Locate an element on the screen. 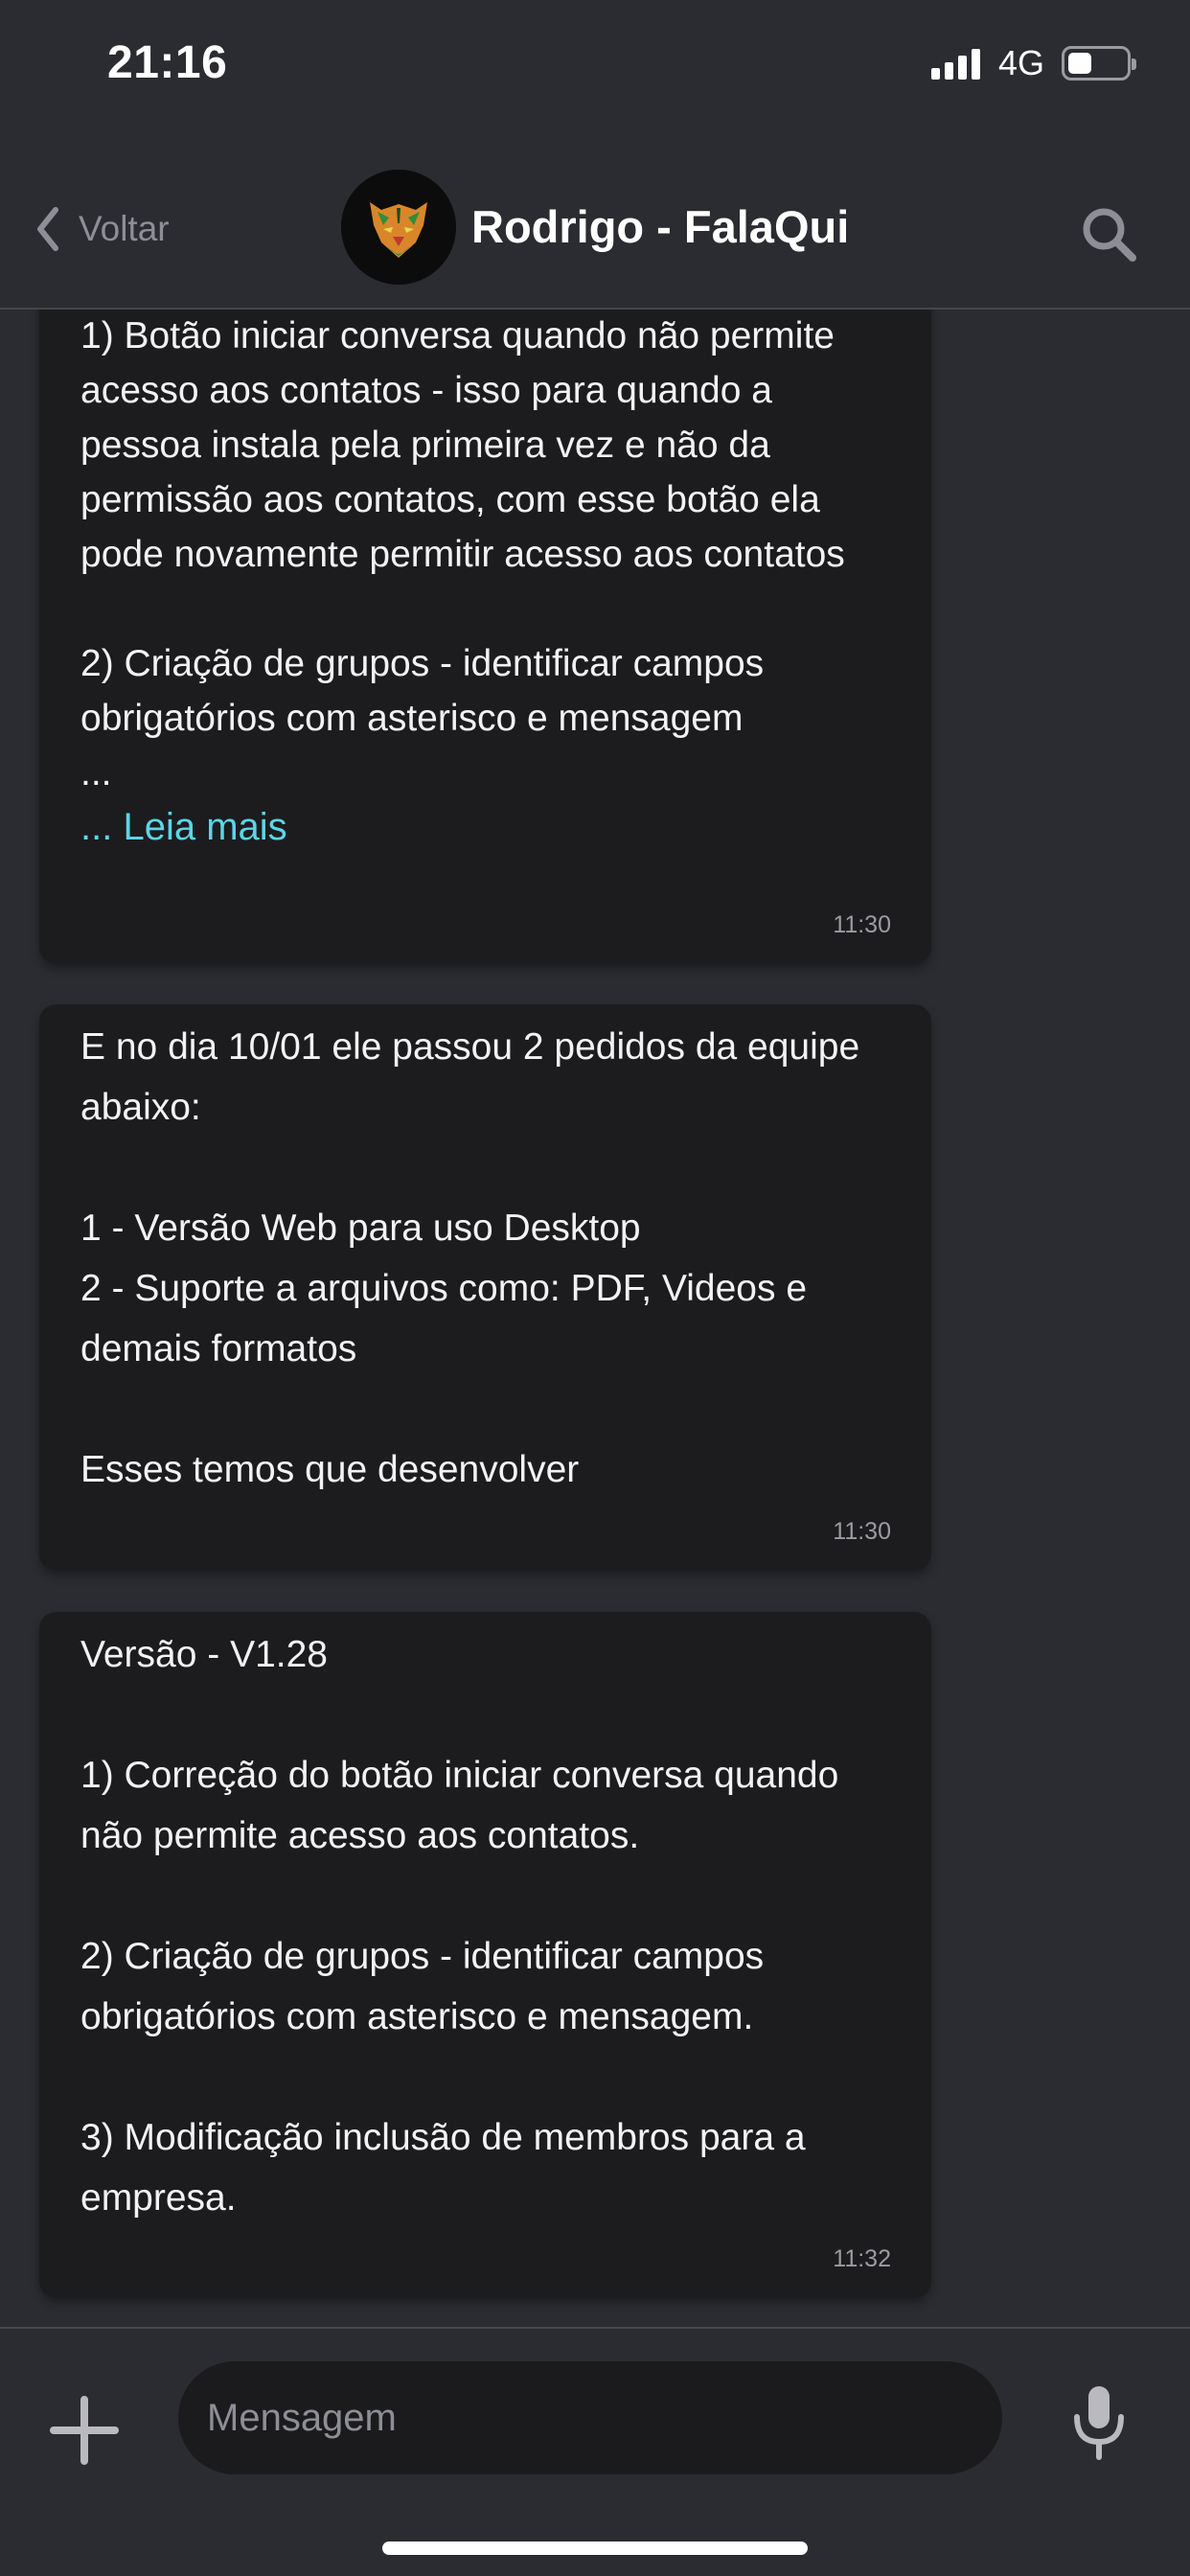 This screenshot has width=1190, height=2576. message-time: 11:32 is located at coordinates (862, 2258).